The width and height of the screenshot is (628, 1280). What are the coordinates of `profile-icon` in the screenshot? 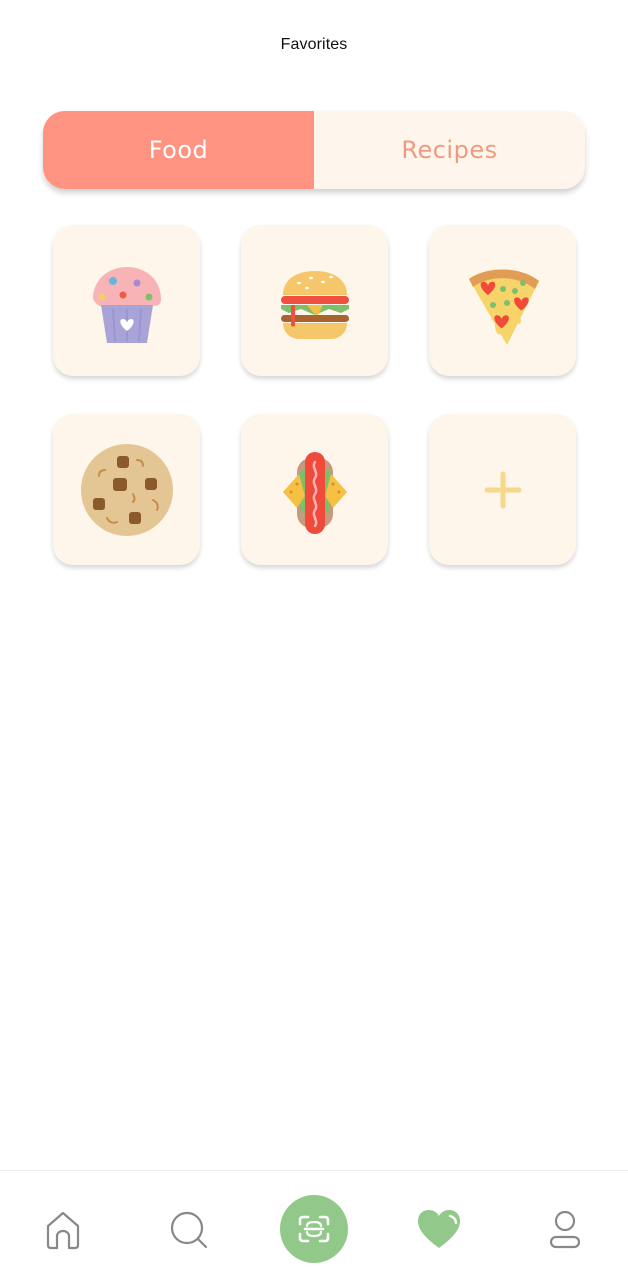 It's located at (565, 1229).